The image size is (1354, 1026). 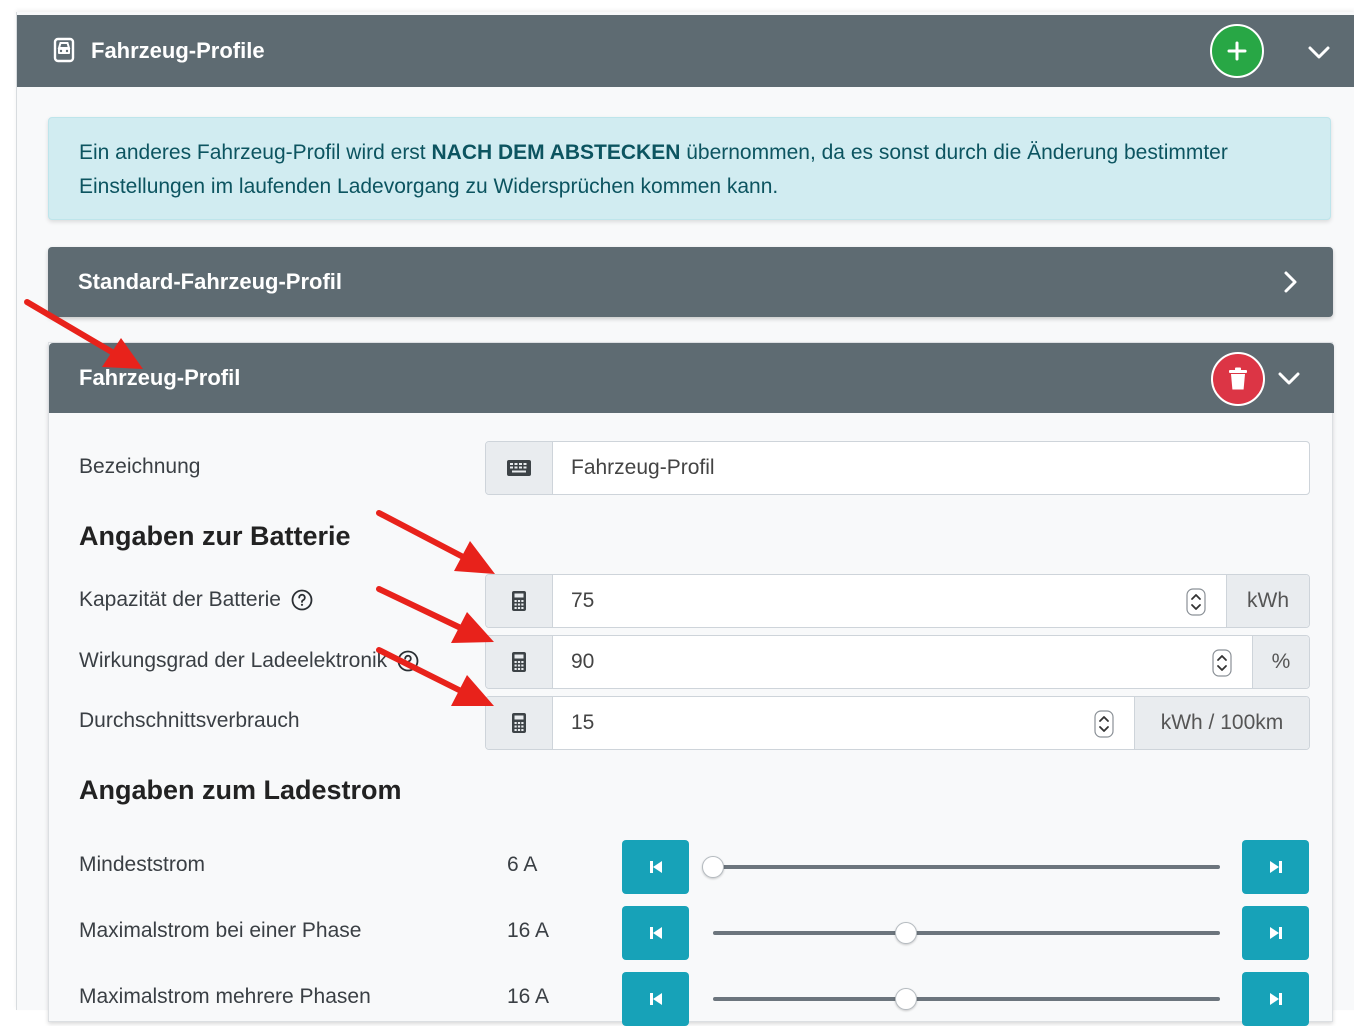 What do you see at coordinates (685, 51) in the screenshot?
I see `vehicle-profiles-header: Fahrzeug-Profile` at bounding box center [685, 51].